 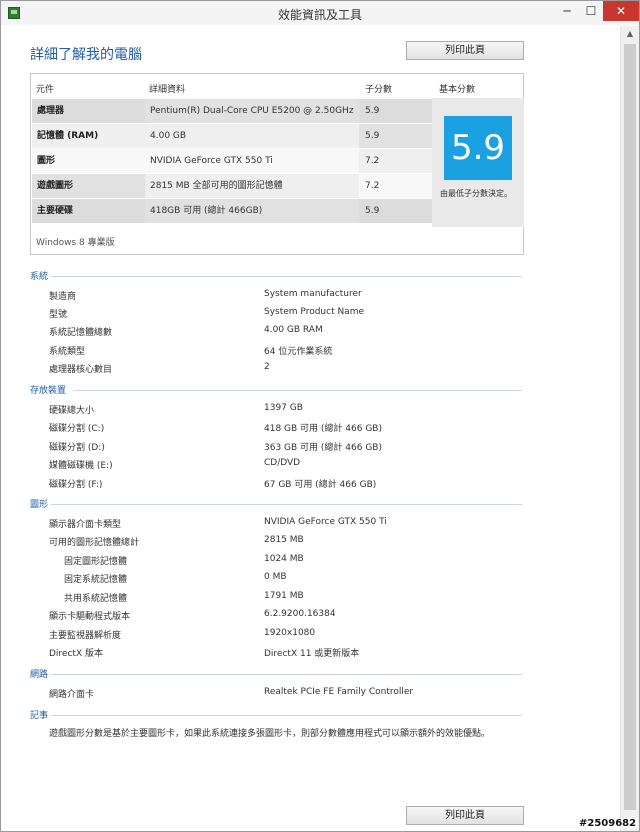 What do you see at coordinates (591, 11) in the screenshot?
I see `maximize-button: ☐` at bounding box center [591, 11].